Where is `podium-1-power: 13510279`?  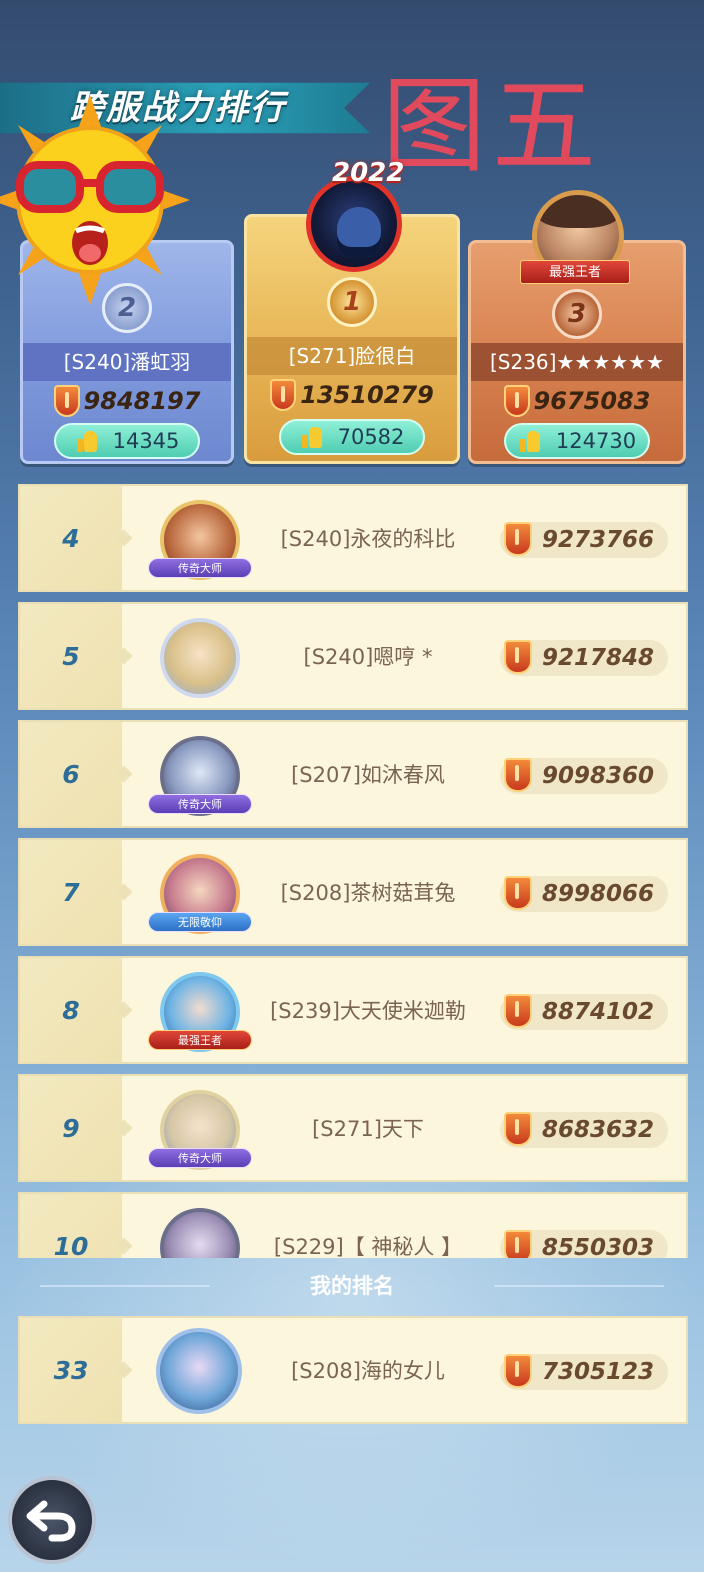 podium-1-power: 13510279 is located at coordinates (352, 395).